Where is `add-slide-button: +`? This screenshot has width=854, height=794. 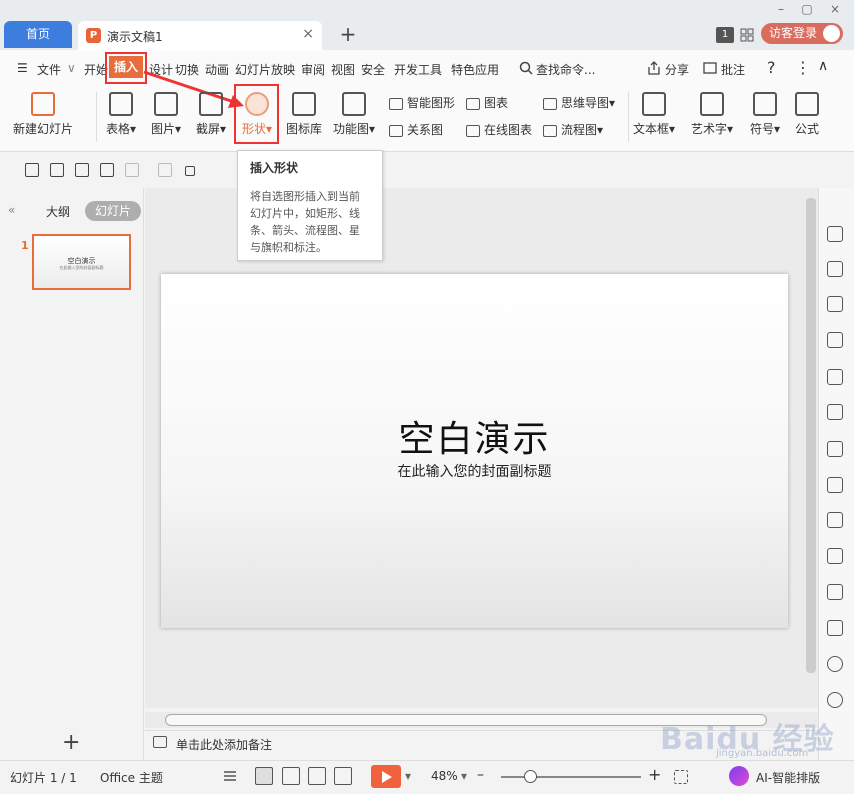 add-slide-button: + is located at coordinates (71, 742).